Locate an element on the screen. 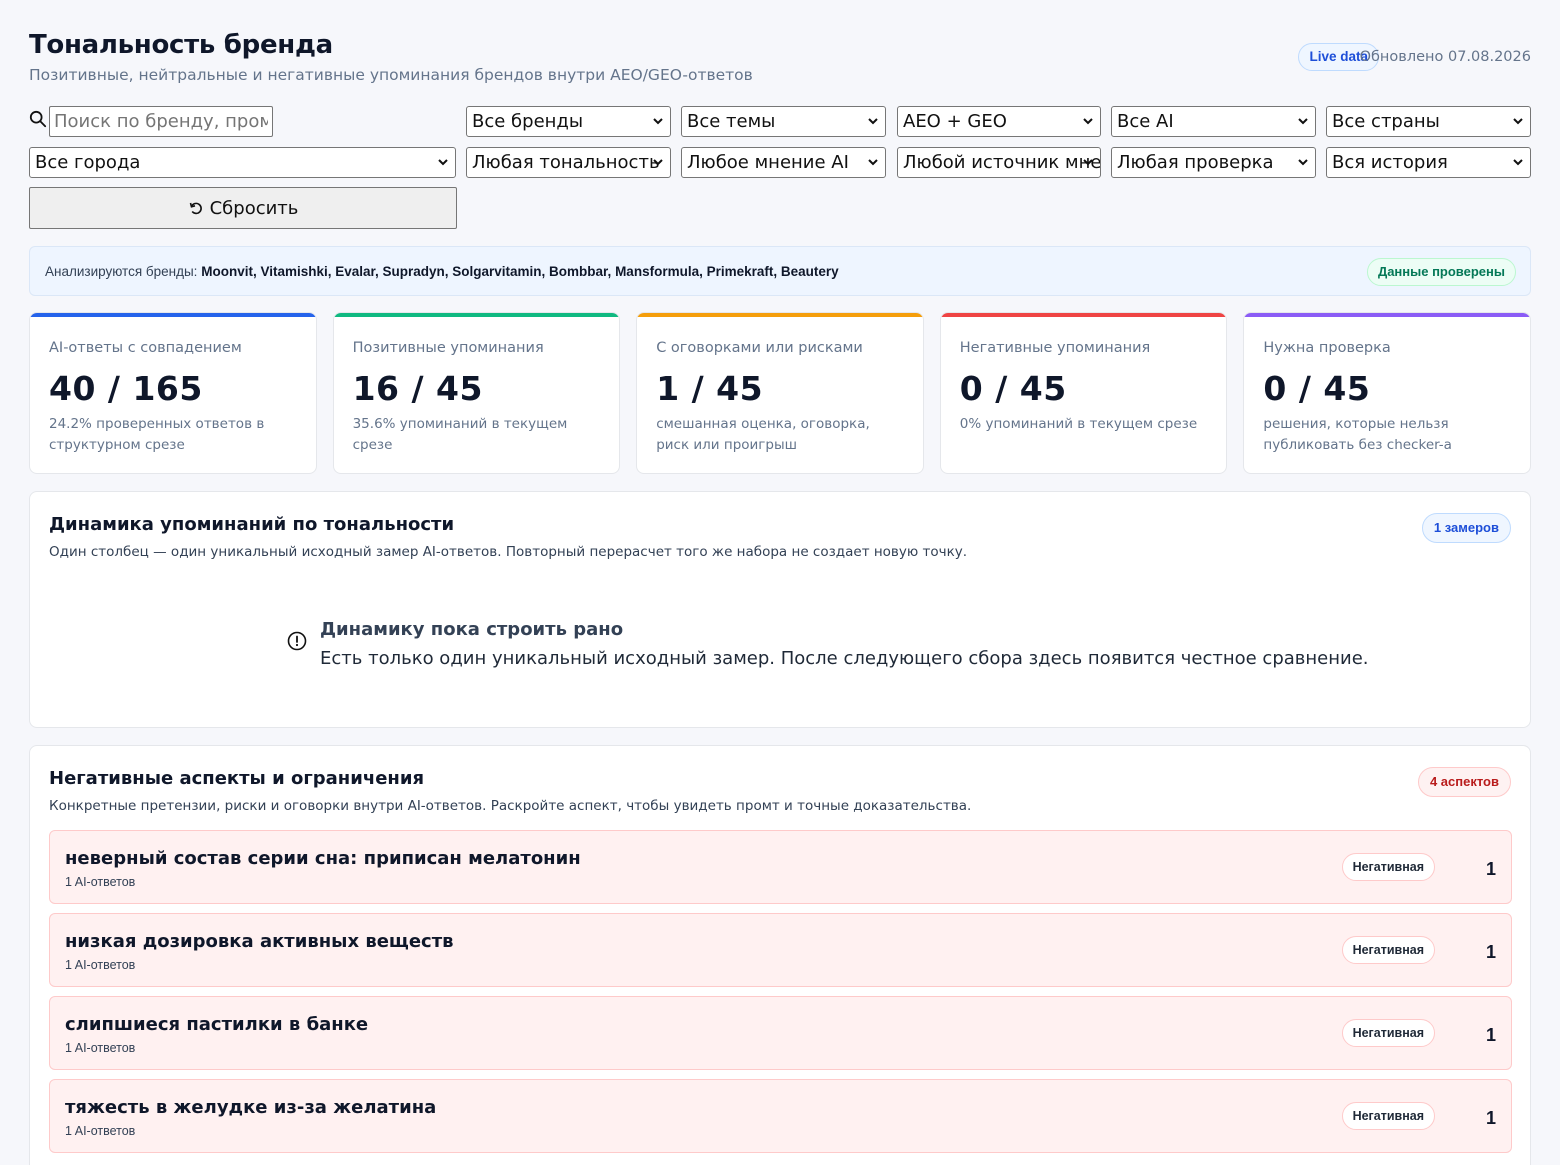 This screenshot has width=1560, height=1165. history-select-value: Вся история is located at coordinates (1390, 162).